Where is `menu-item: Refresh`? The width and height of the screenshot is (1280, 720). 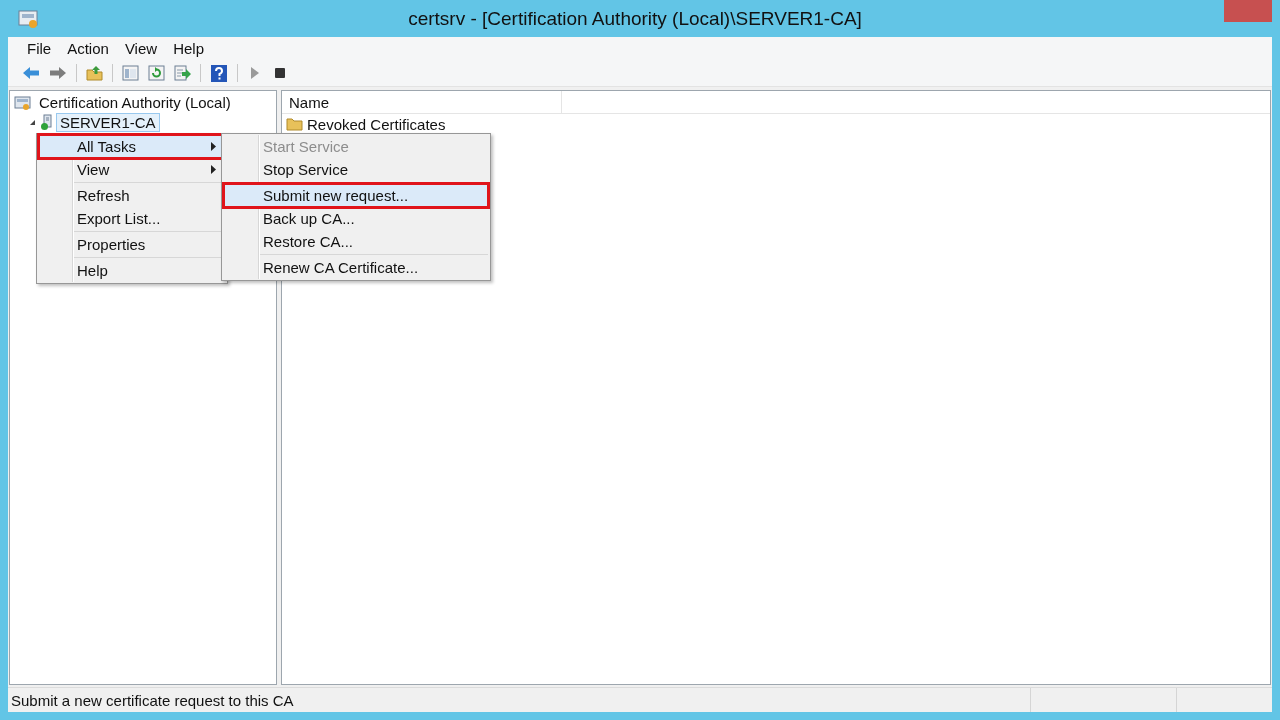 menu-item: Refresh is located at coordinates (132, 195).